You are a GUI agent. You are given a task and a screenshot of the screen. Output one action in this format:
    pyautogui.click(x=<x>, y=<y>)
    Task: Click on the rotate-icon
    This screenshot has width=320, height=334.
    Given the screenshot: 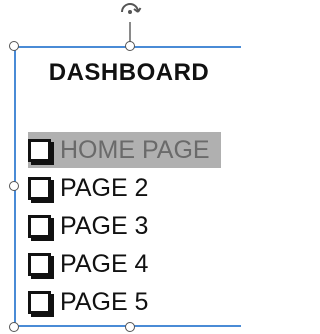 What is the action you would take?
    pyautogui.click(x=130, y=12)
    